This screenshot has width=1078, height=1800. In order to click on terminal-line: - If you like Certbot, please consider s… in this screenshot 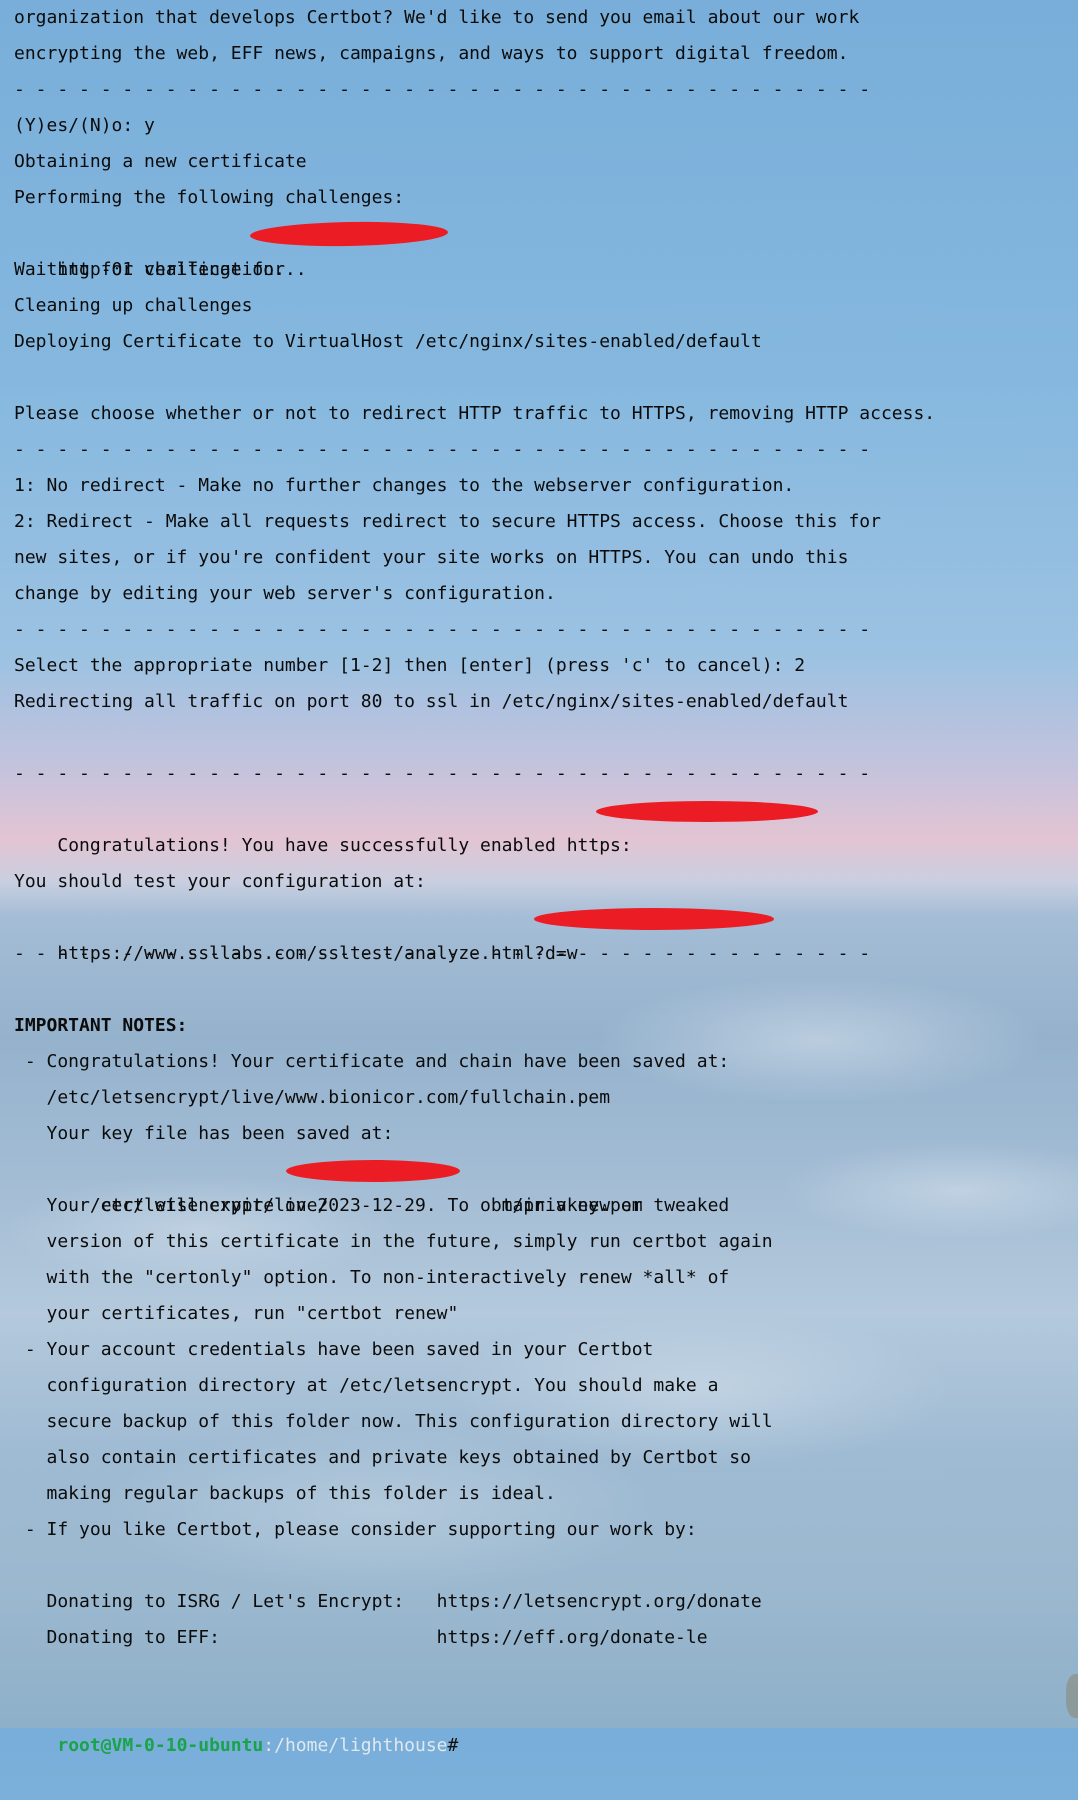, I will do `click(355, 1529)`.